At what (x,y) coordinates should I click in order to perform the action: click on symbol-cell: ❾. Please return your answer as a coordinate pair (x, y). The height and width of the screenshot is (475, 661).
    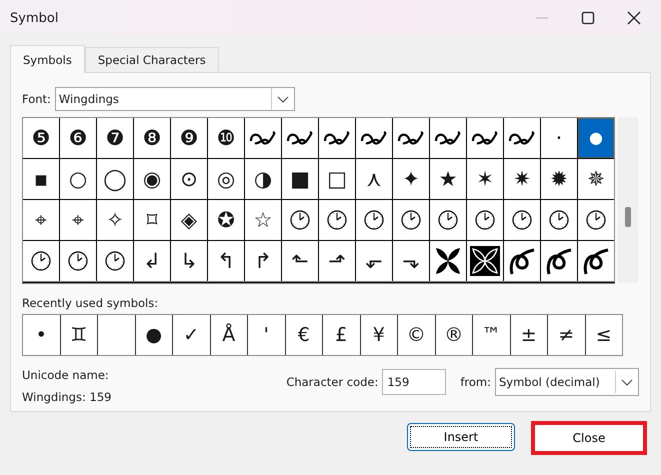
    Looking at the image, I should click on (189, 138).